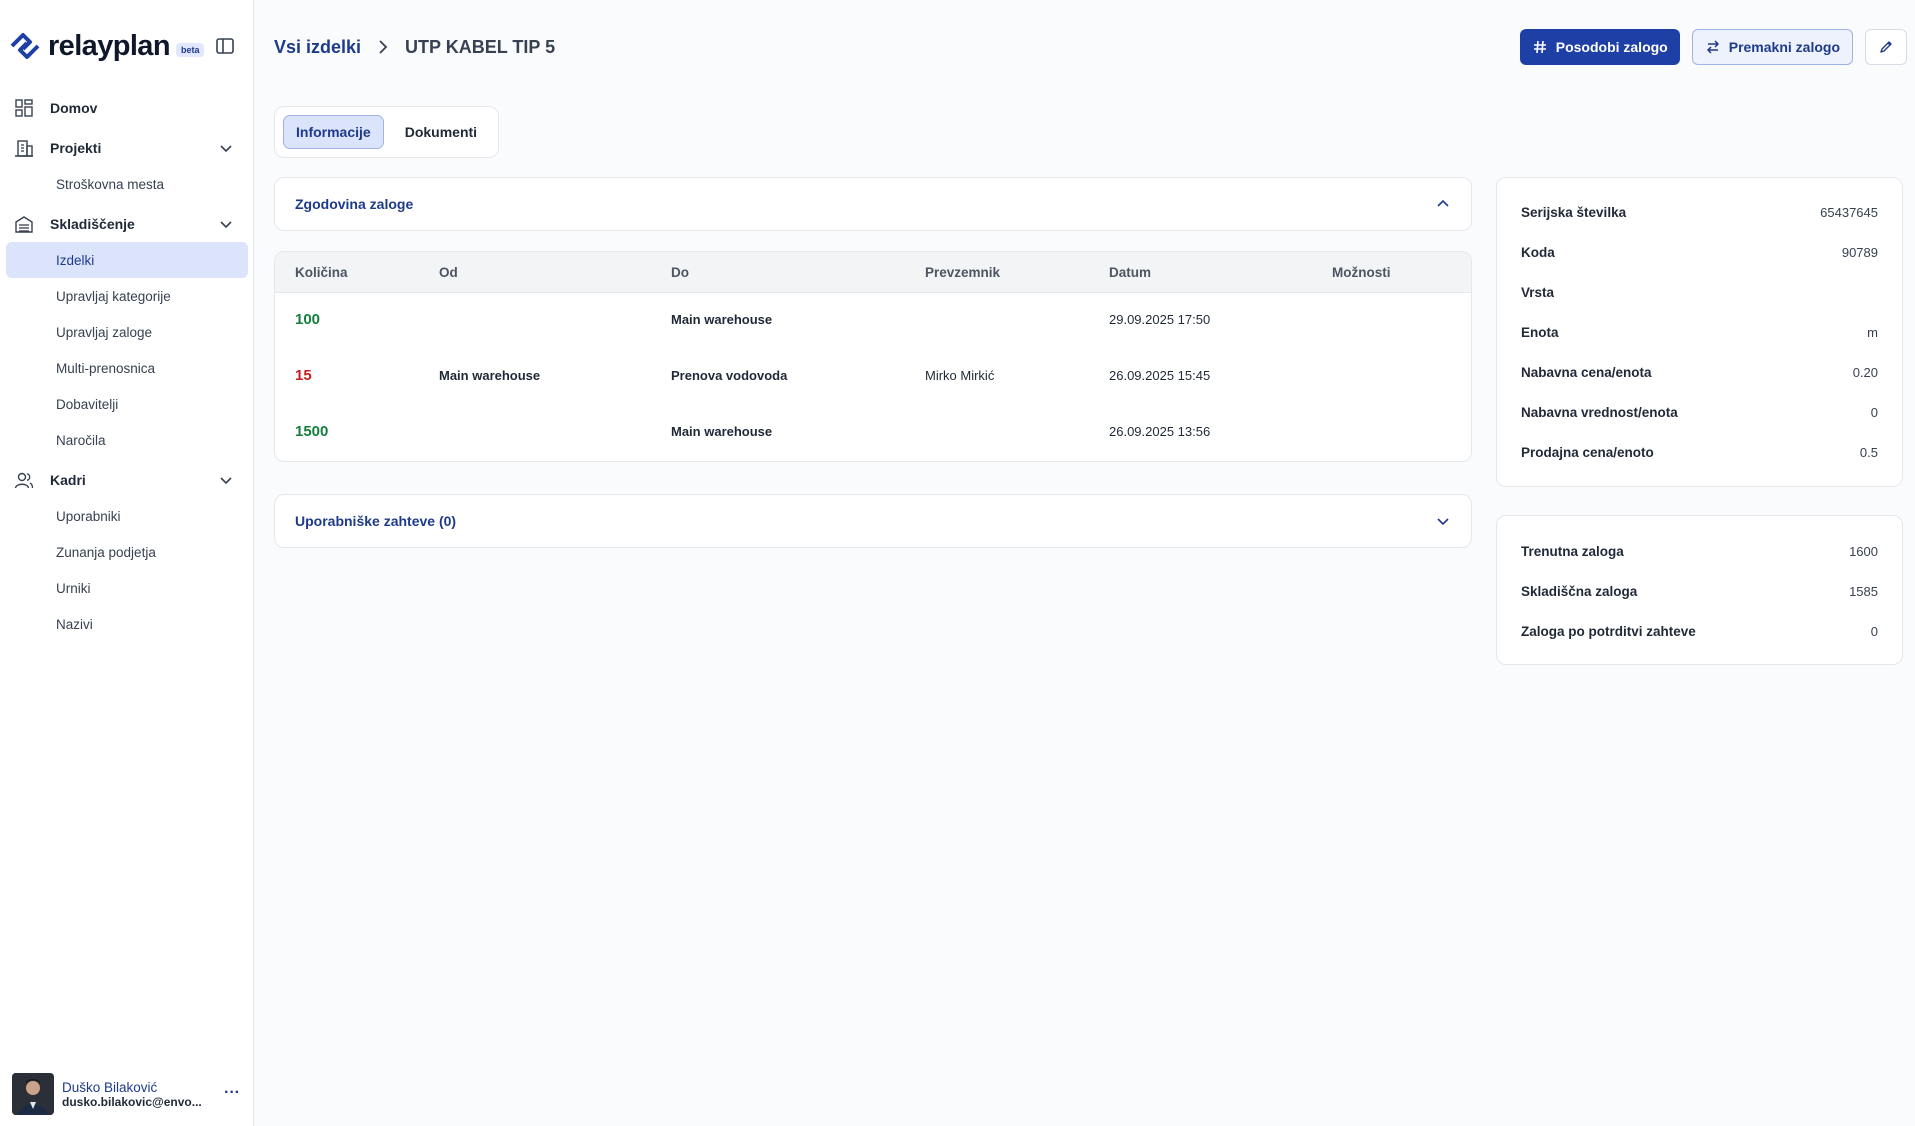  I want to click on stock-value: 1600, so click(1863, 551).